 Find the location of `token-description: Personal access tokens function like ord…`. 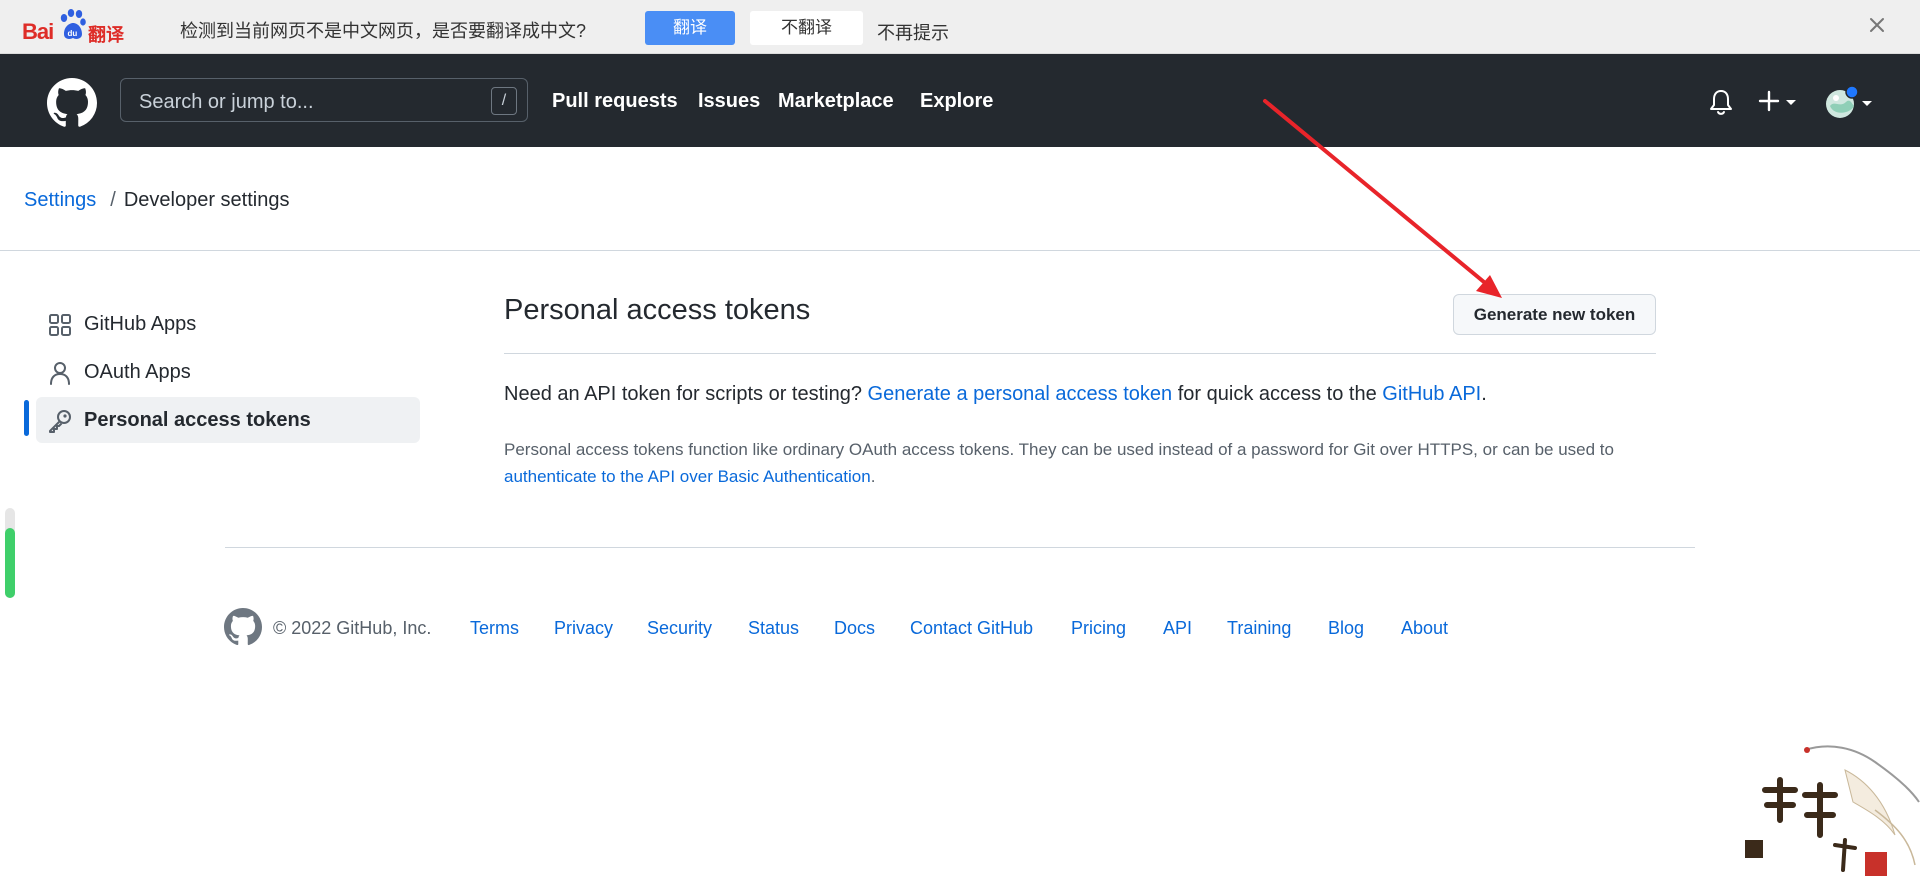

token-description: Personal access tokens function like ord… is located at coordinates (1089, 463).